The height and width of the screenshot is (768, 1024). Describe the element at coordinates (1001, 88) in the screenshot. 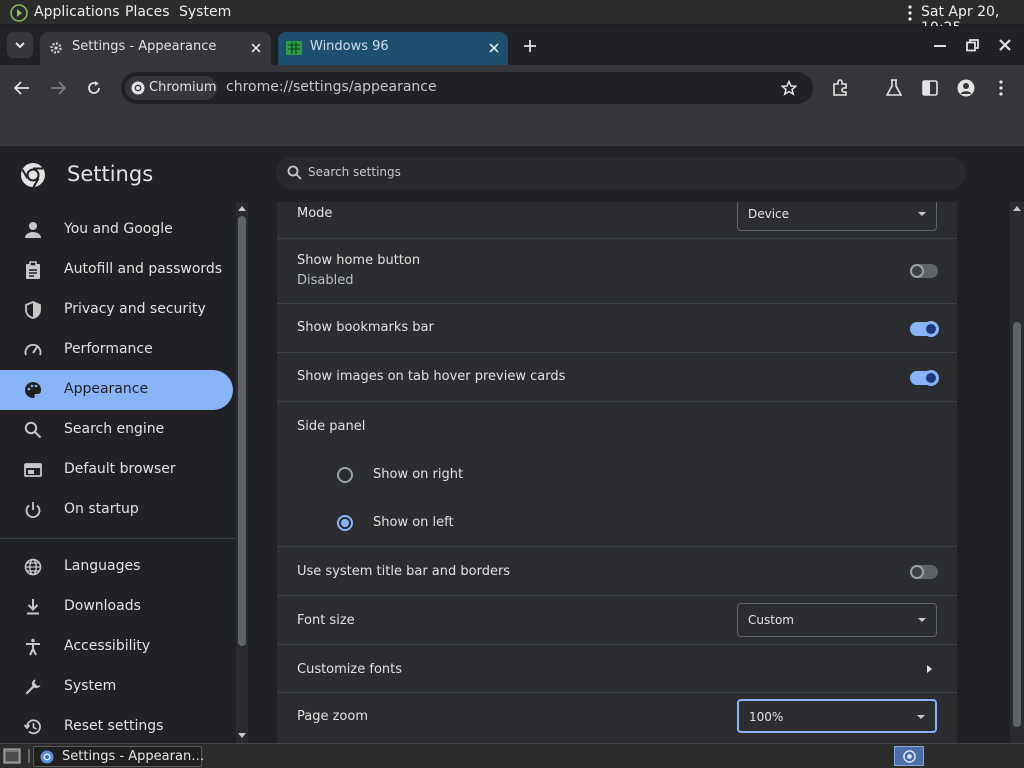

I see `more-menu-icon` at that location.